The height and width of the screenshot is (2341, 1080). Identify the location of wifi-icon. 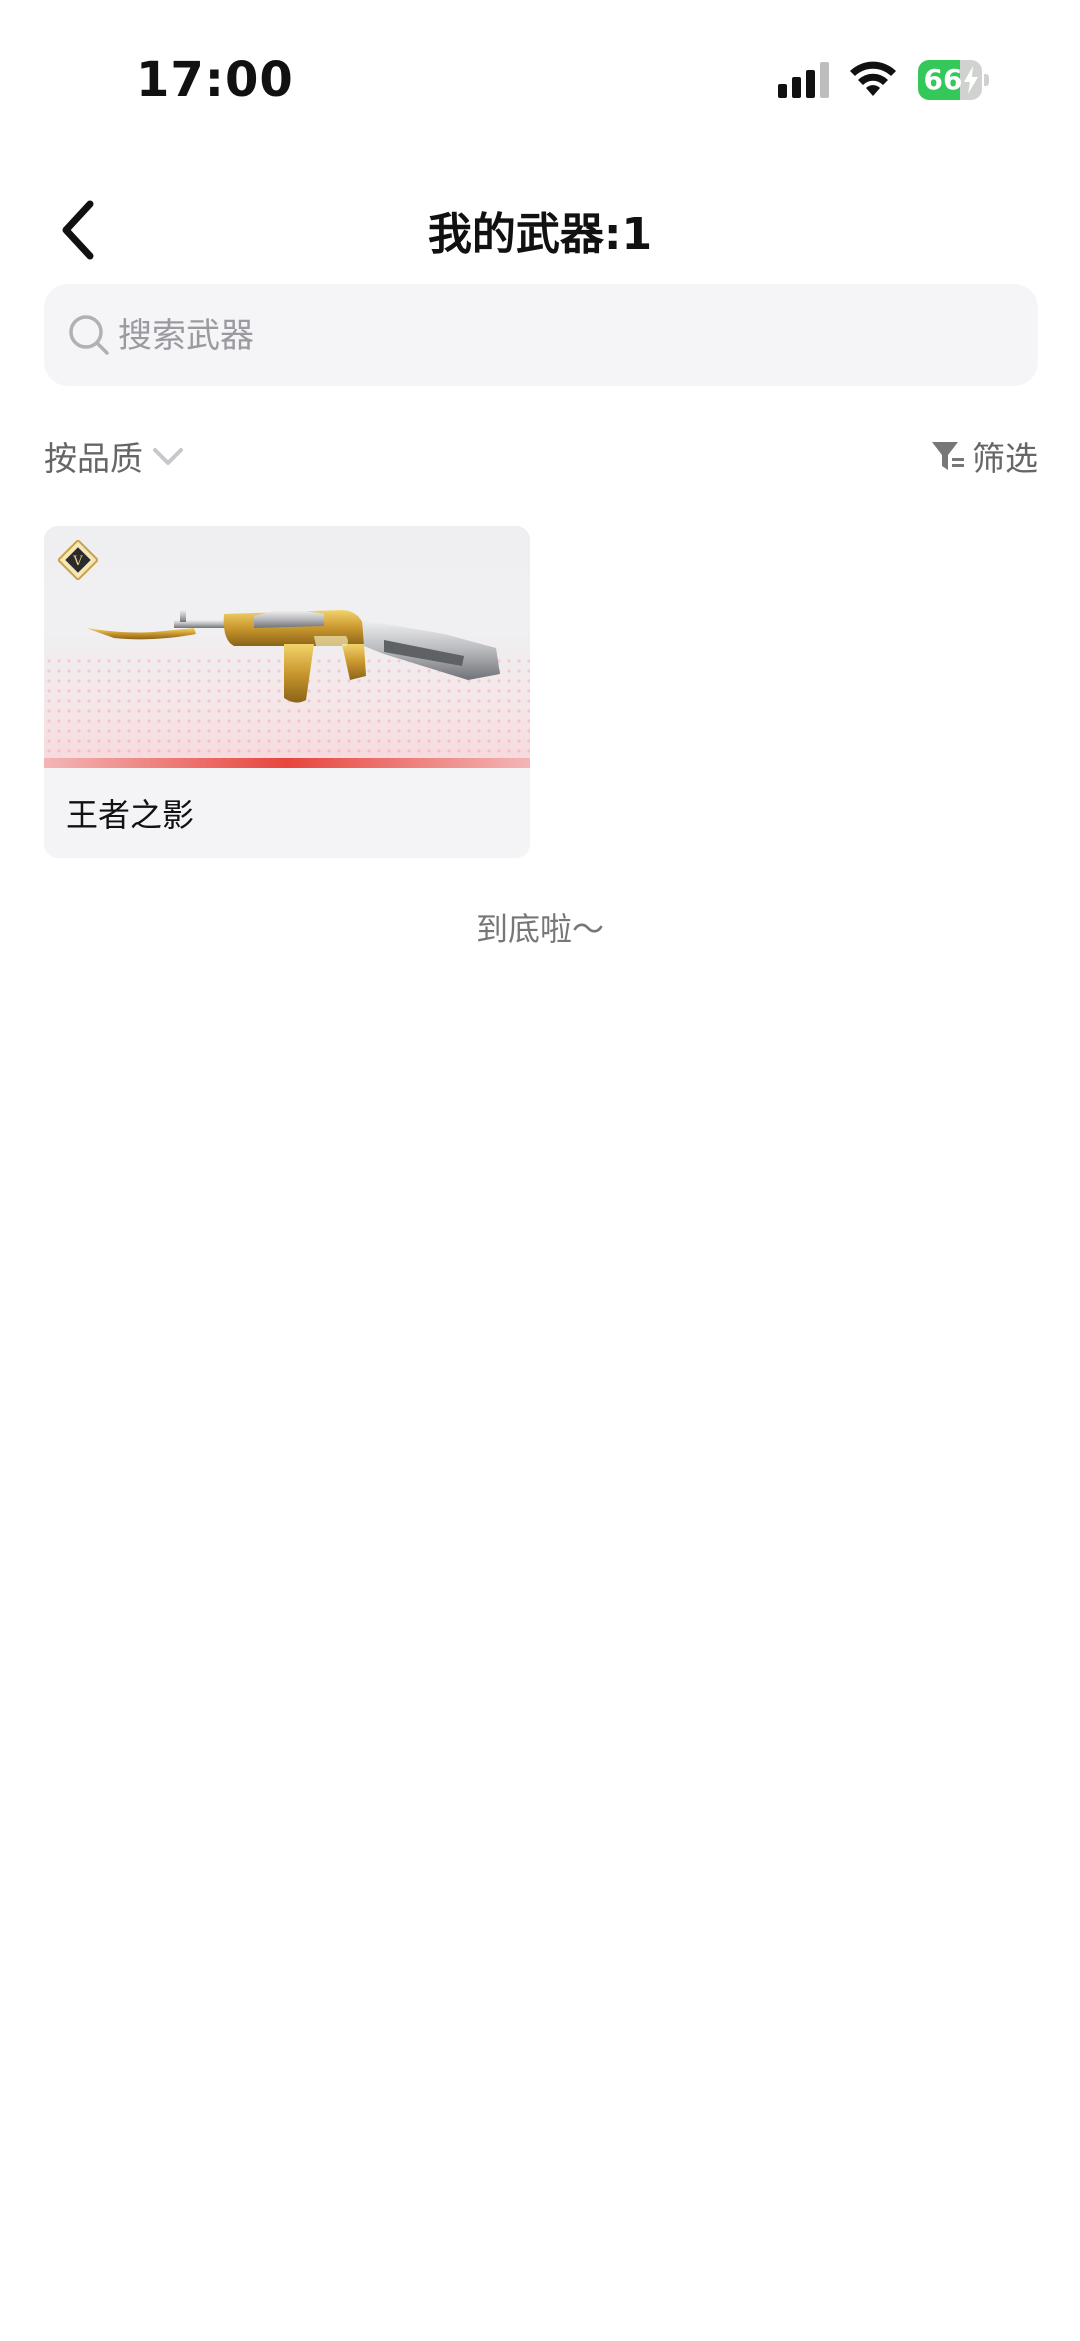
(873, 78).